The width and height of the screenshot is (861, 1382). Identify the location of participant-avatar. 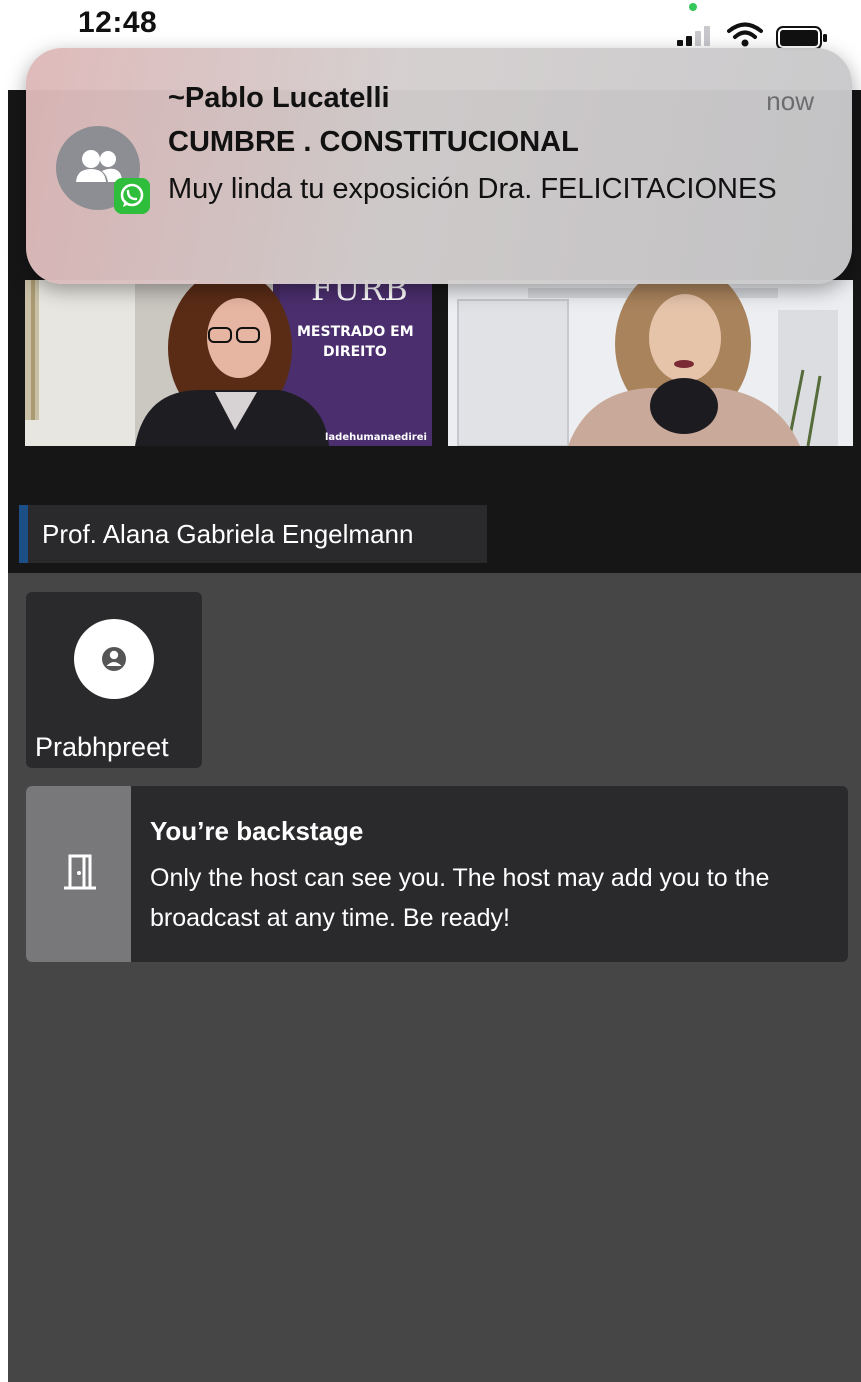
(114, 659).